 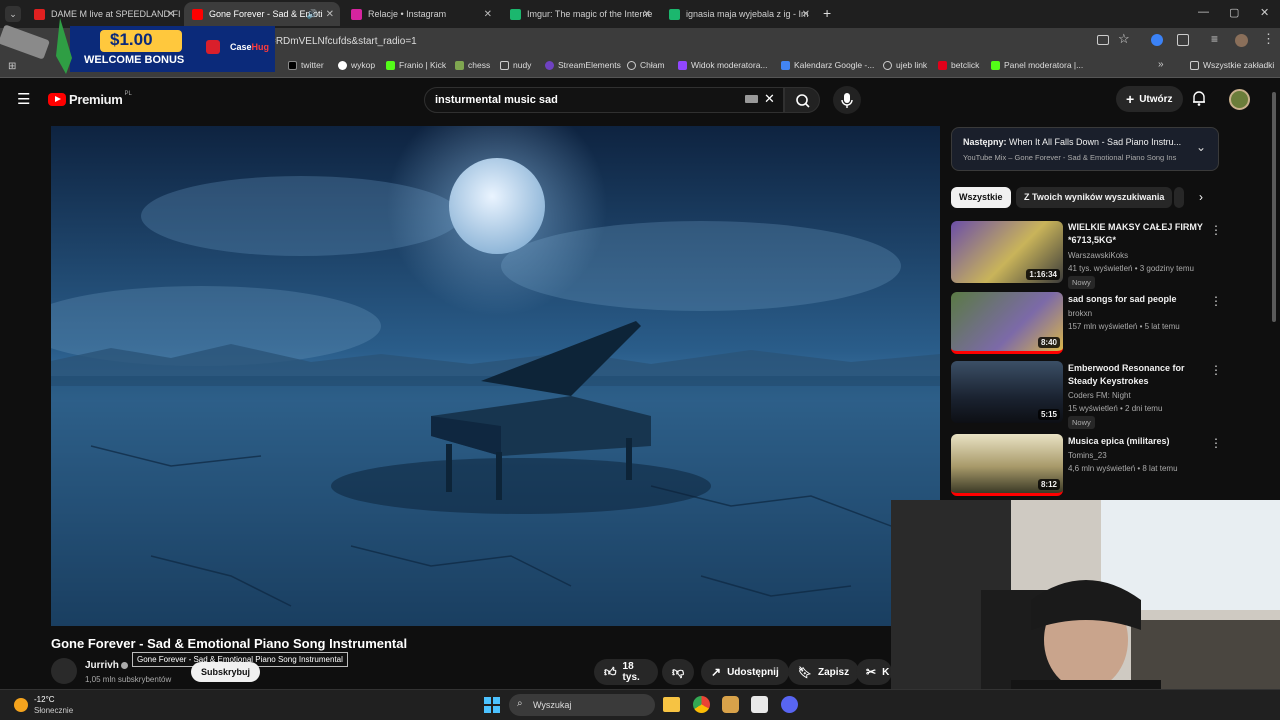 I want to click on bookmark-item: wykop, so click(x=356, y=65).